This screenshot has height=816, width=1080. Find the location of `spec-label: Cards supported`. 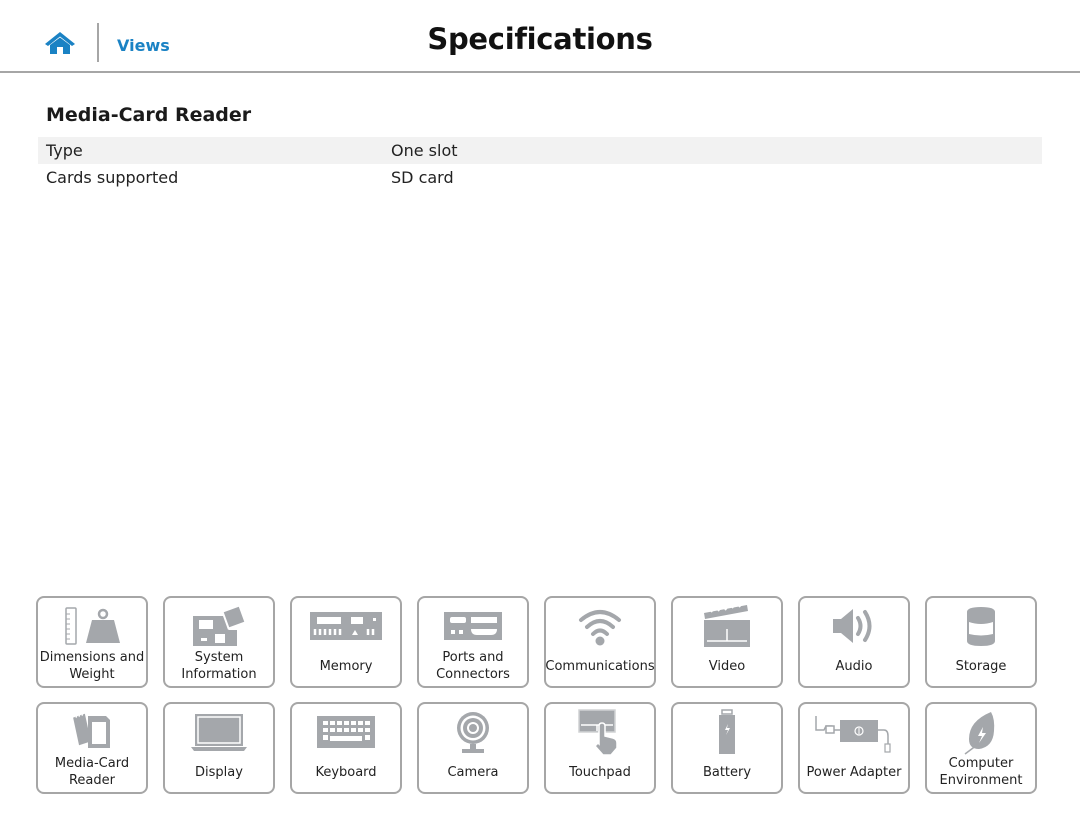

spec-label: Cards supported is located at coordinates (112, 177).